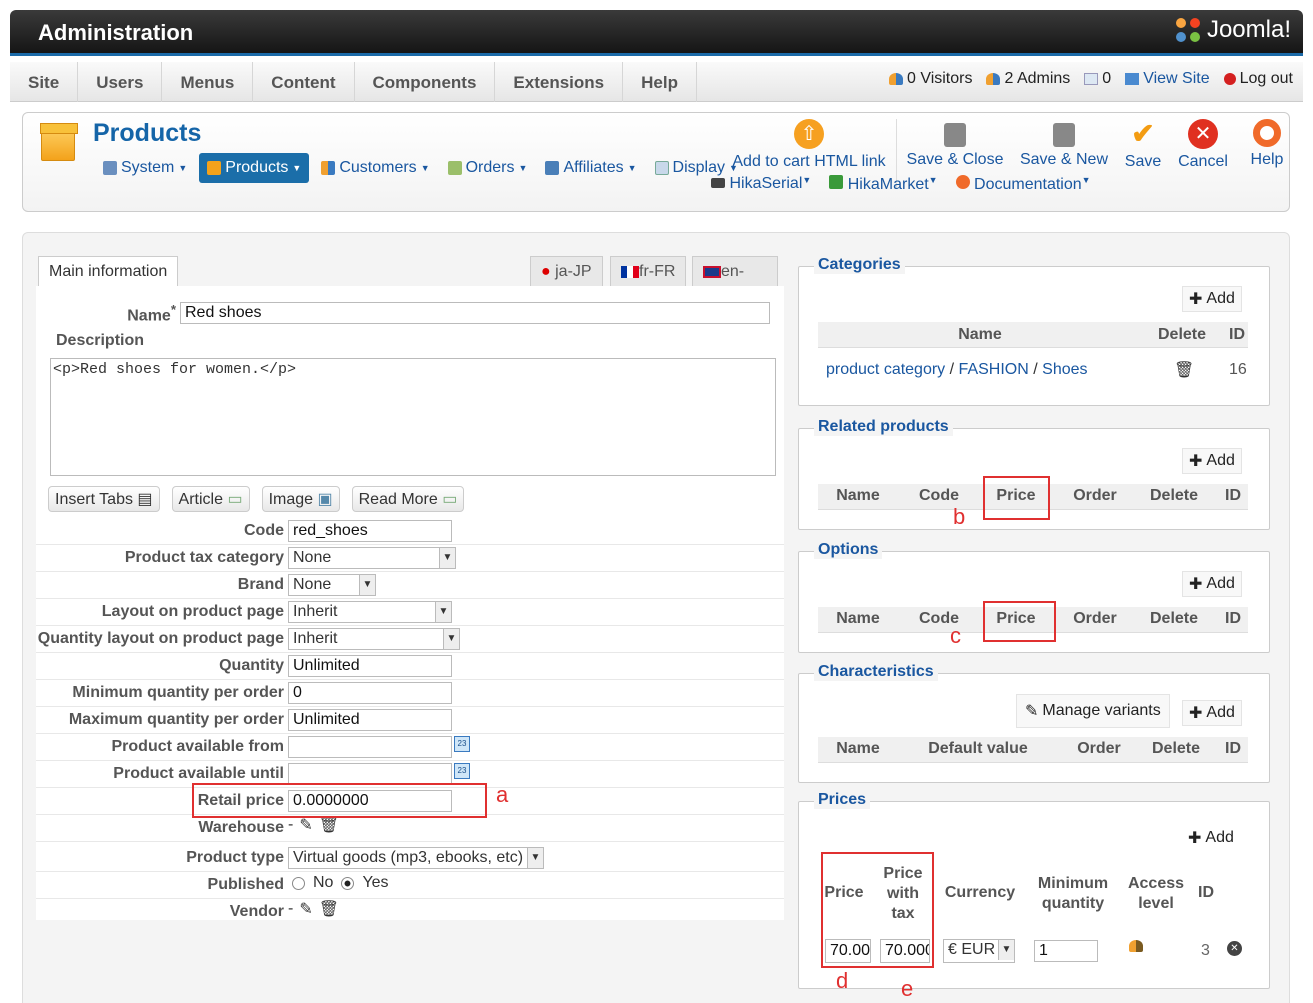 This screenshot has width=1313, height=1003. I want to click on language-tabs: Main information ● ja-JP fr-FR en-GB, so click(408, 283).